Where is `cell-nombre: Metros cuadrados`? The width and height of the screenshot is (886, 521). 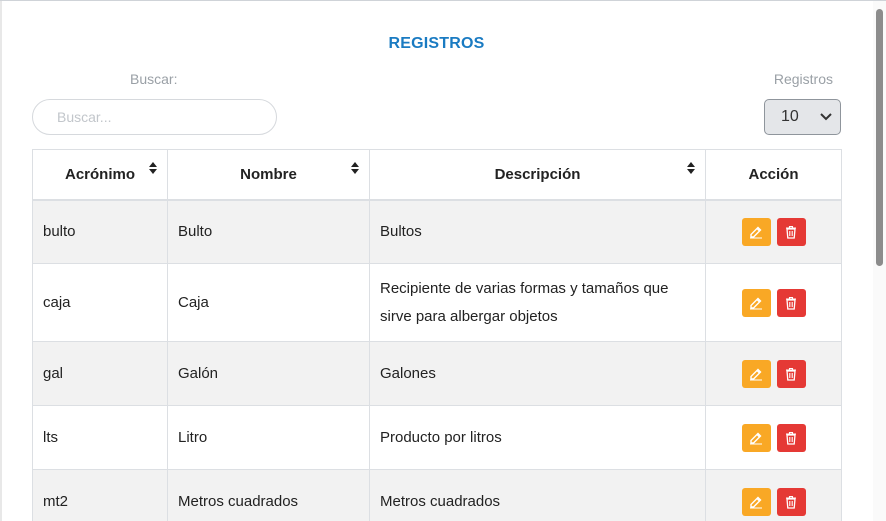 cell-nombre: Metros cuadrados is located at coordinates (268, 495).